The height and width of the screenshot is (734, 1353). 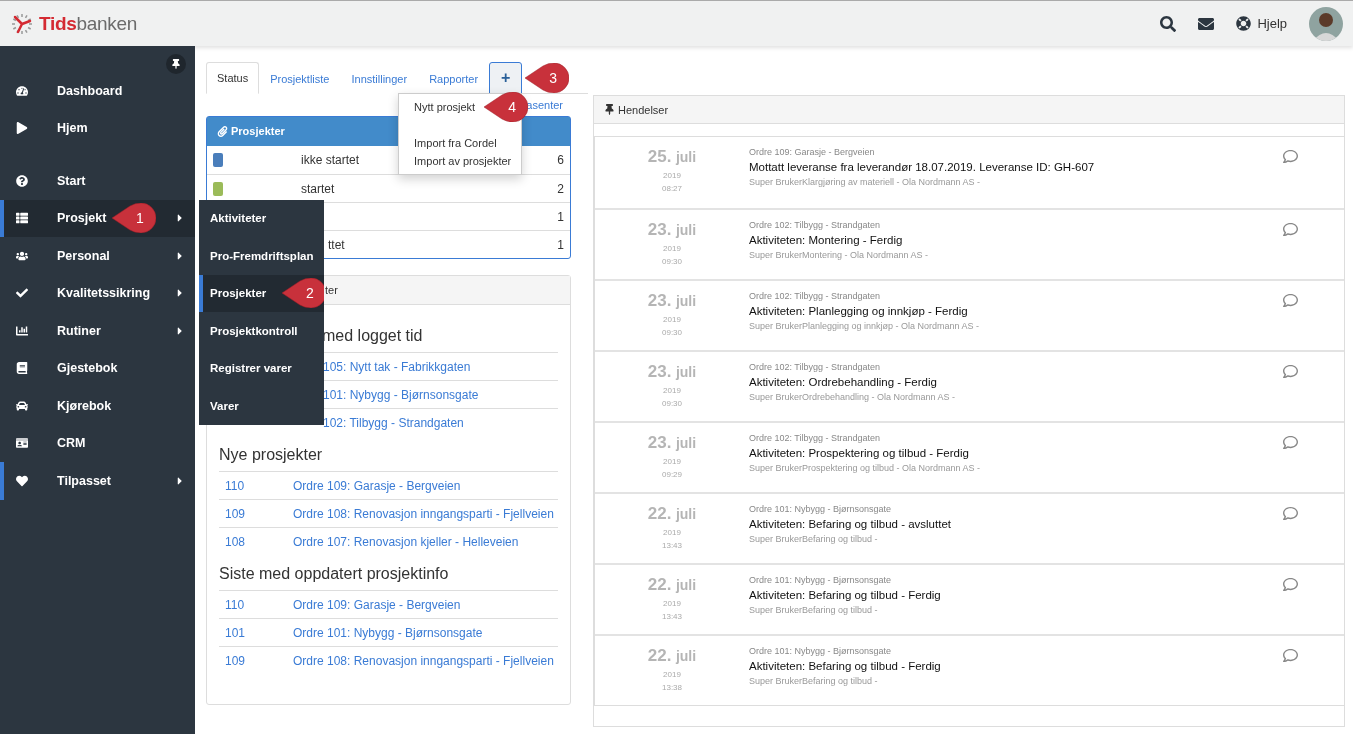 What do you see at coordinates (457, 161) in the screenshot?
I see `menu-item: Import av prosjekter` at bounding box center [457, 161].